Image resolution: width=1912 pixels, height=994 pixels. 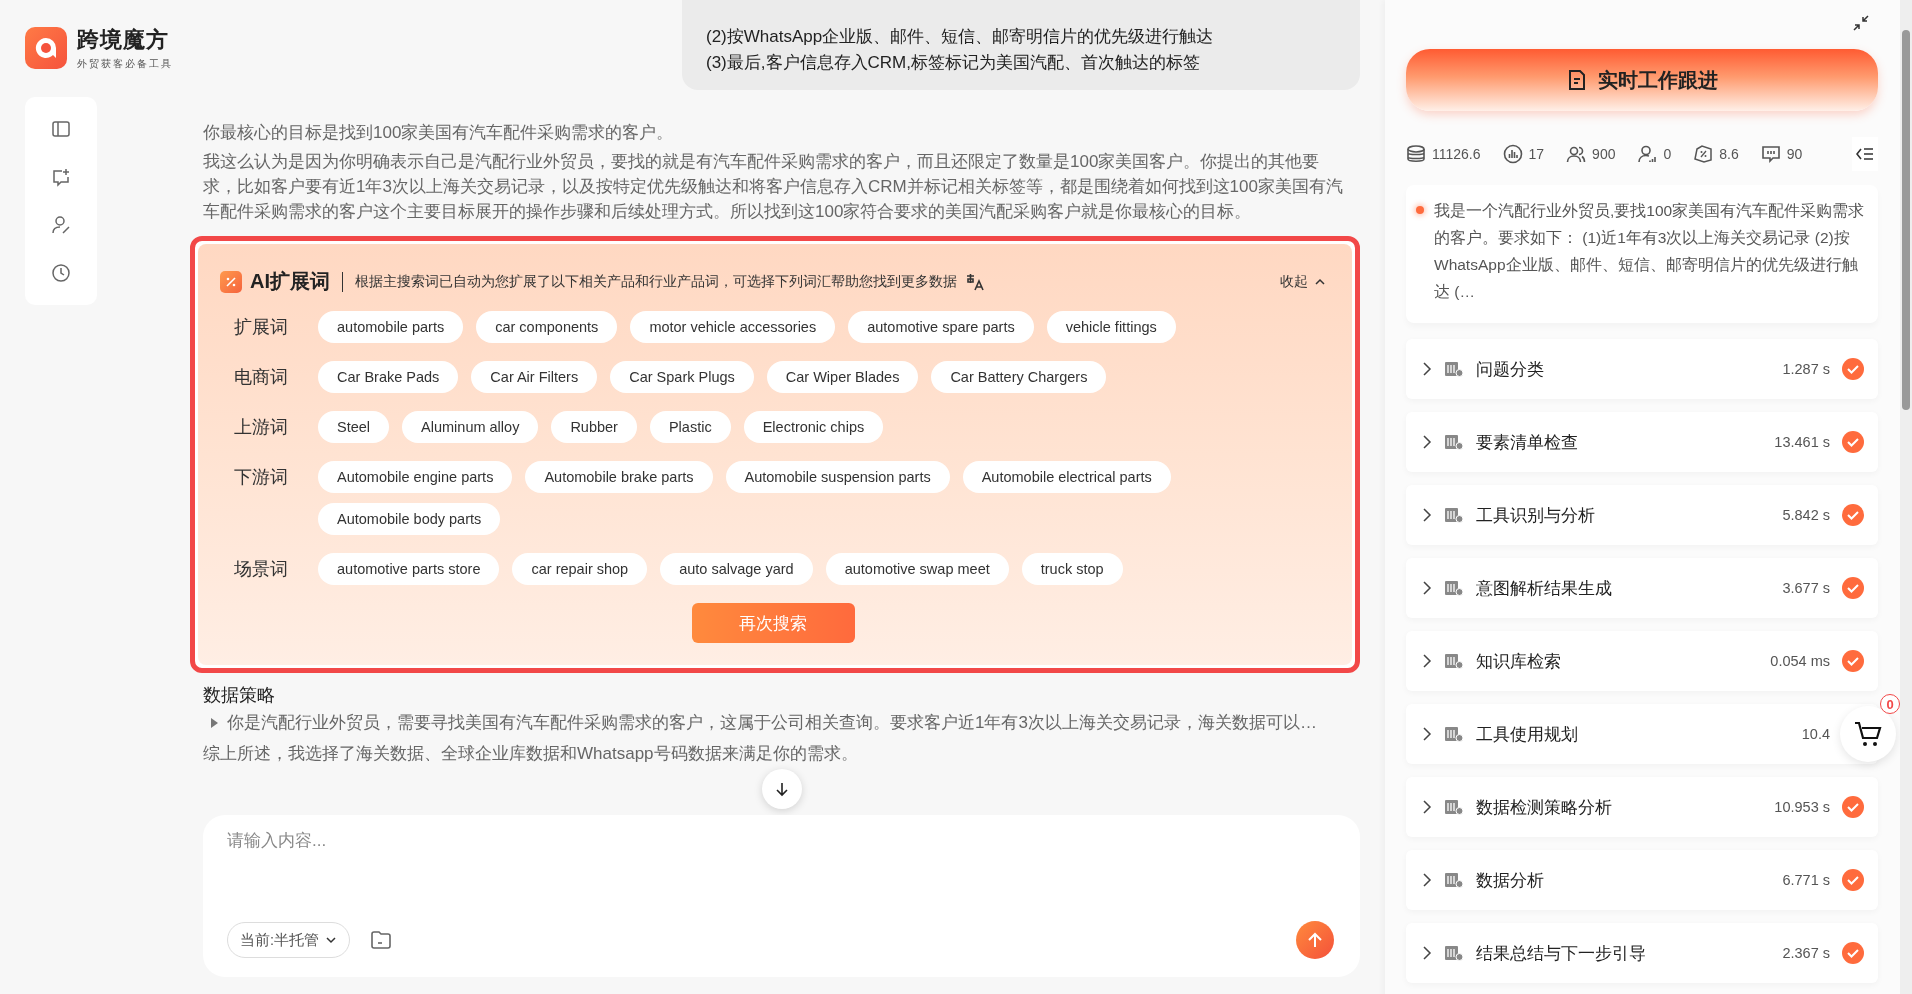 I want to click on keyword-chip: truck stop, so click(x=1072, y=569).